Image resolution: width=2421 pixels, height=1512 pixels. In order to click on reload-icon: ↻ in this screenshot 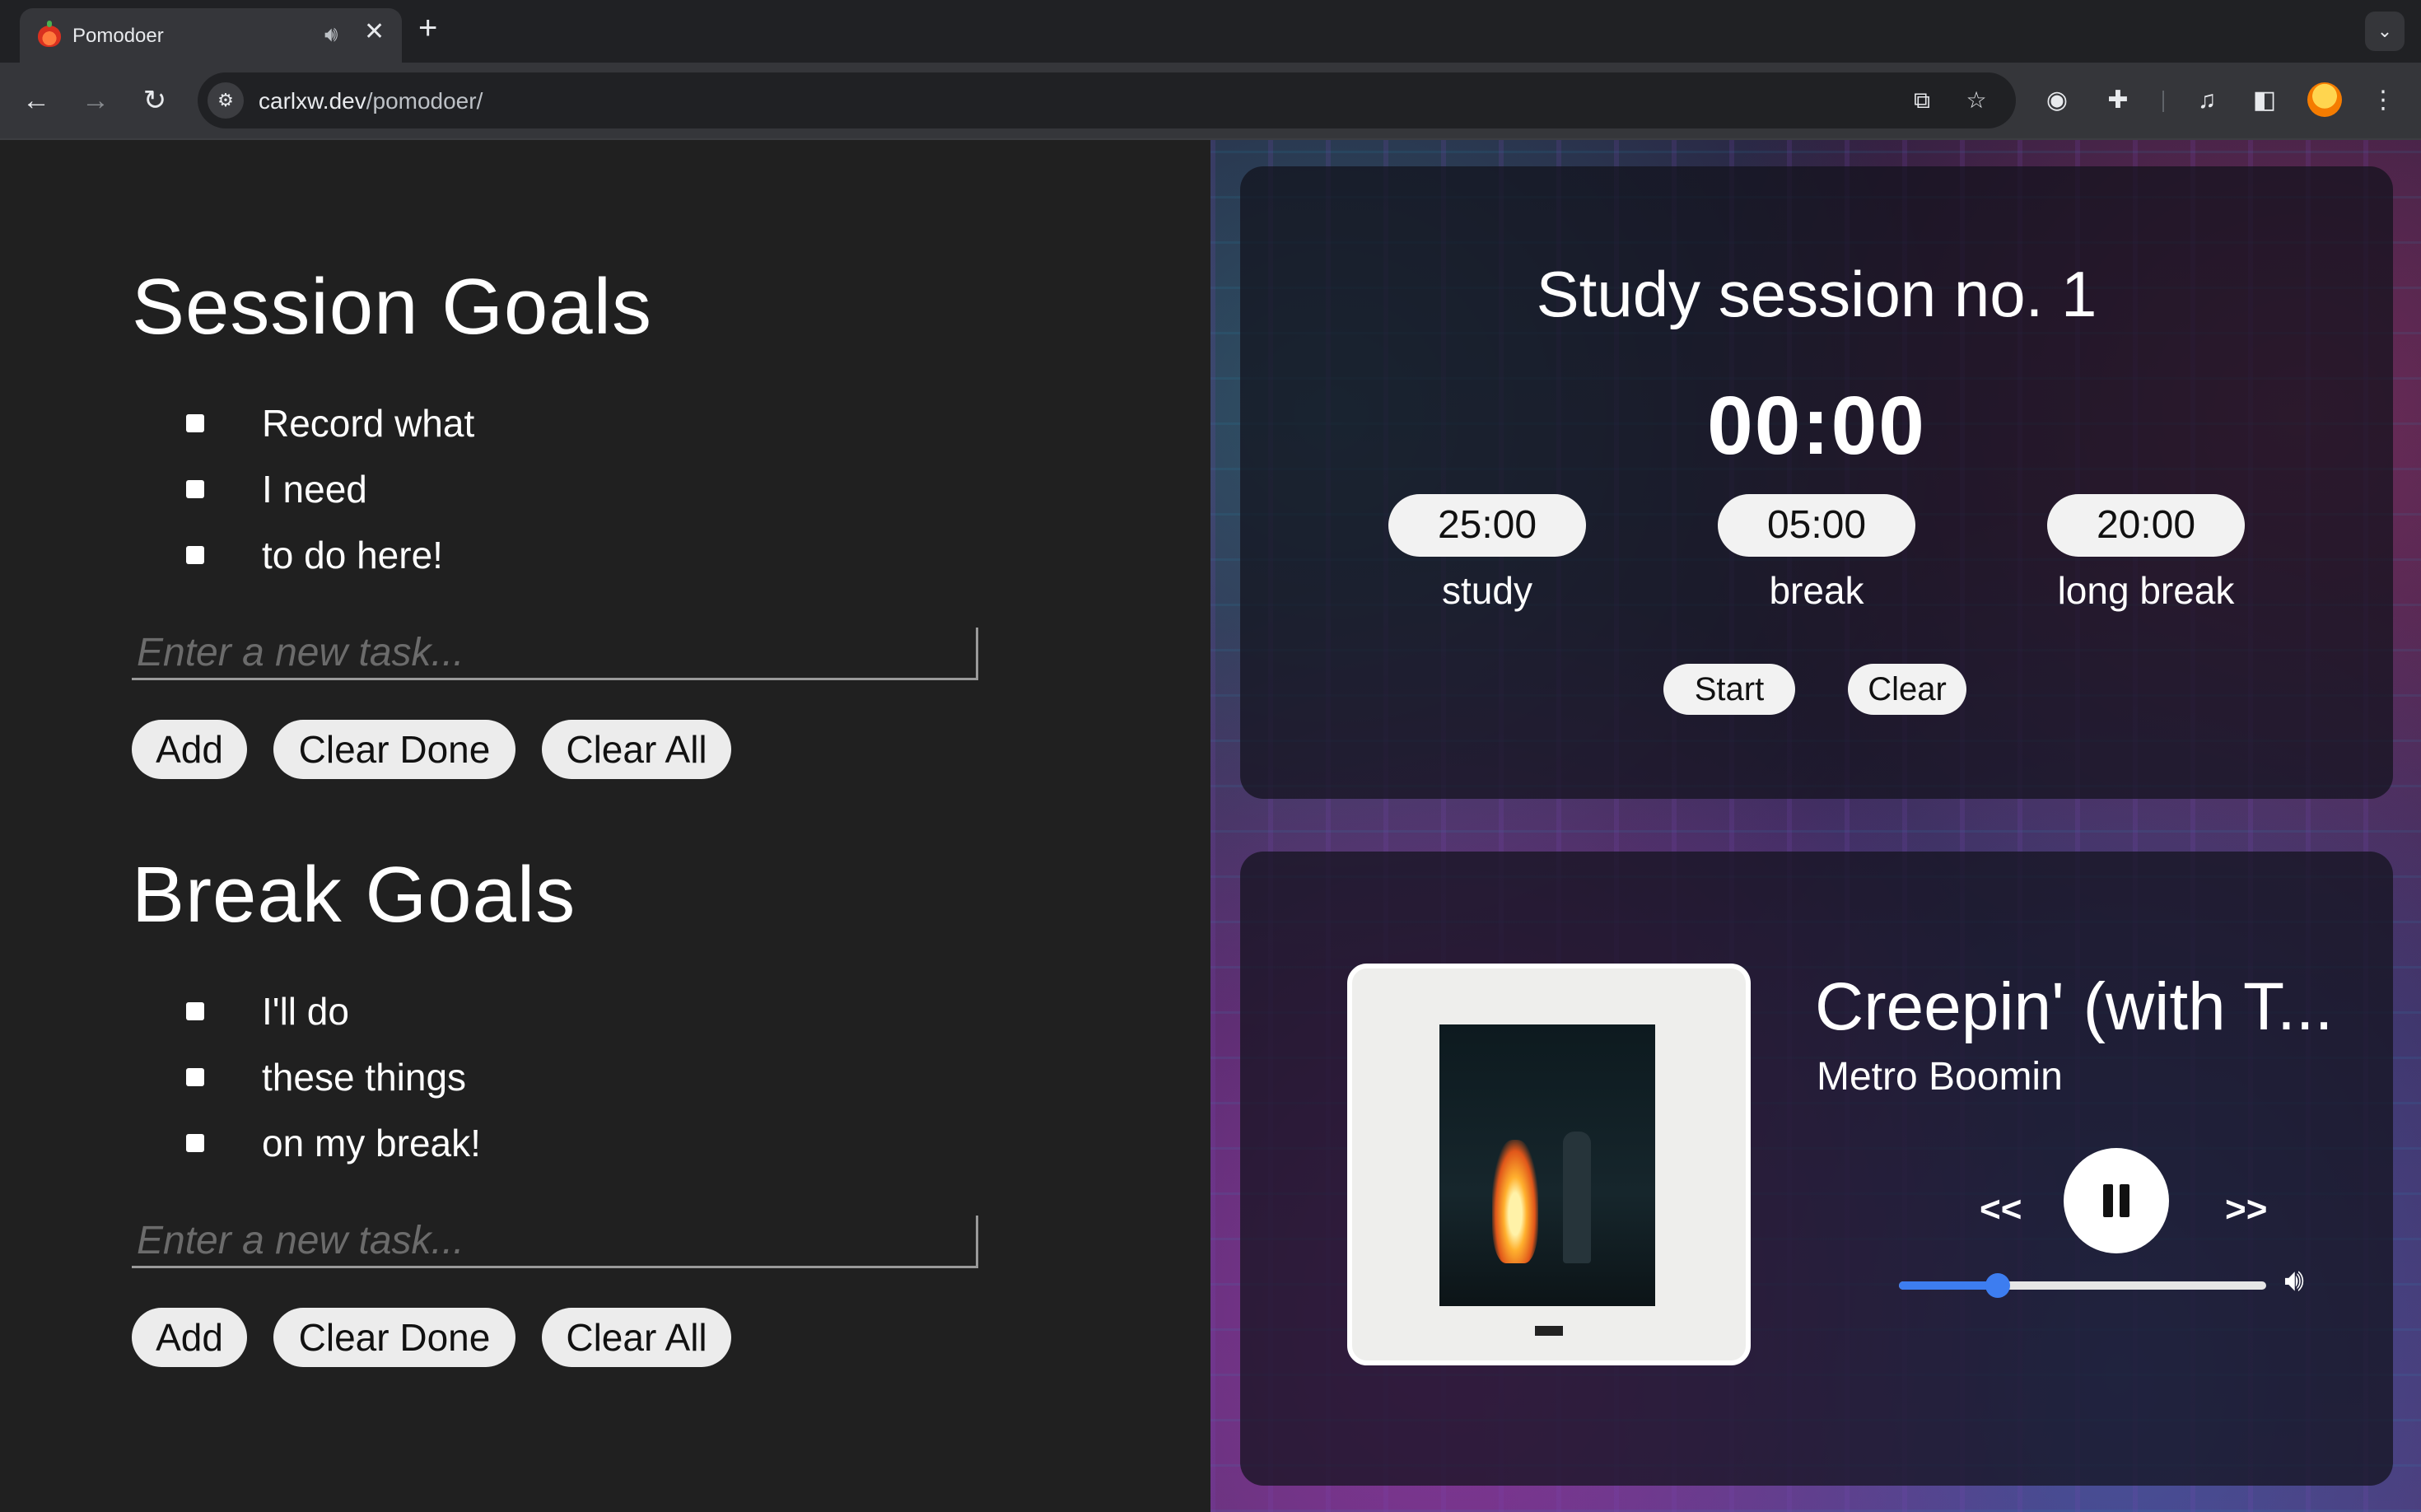, I will do `click(155, 100)`.